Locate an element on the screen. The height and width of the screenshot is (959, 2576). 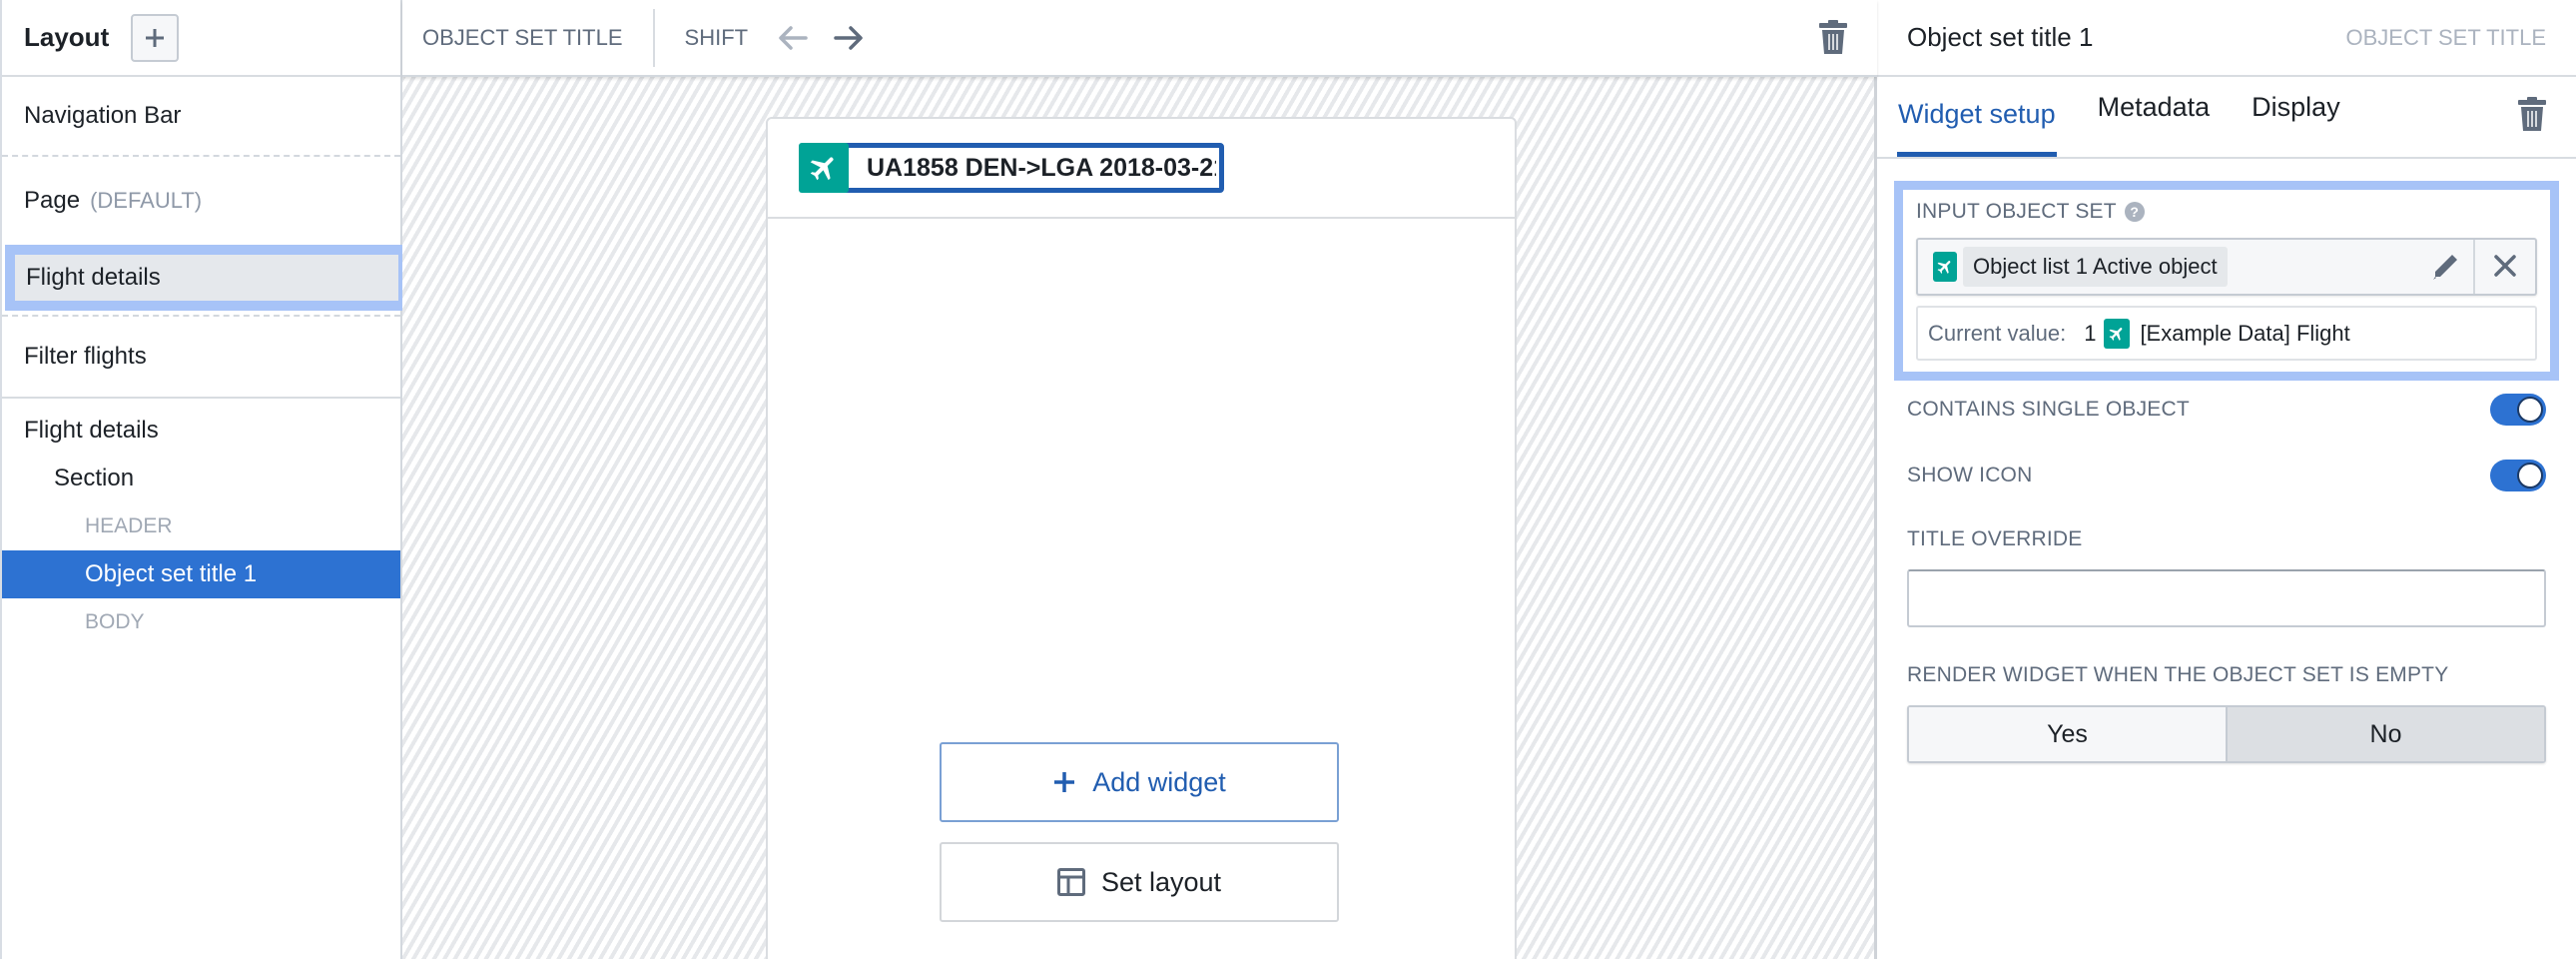
render-when-empty-selector: Yes No is located at coordinates (2226, 734).